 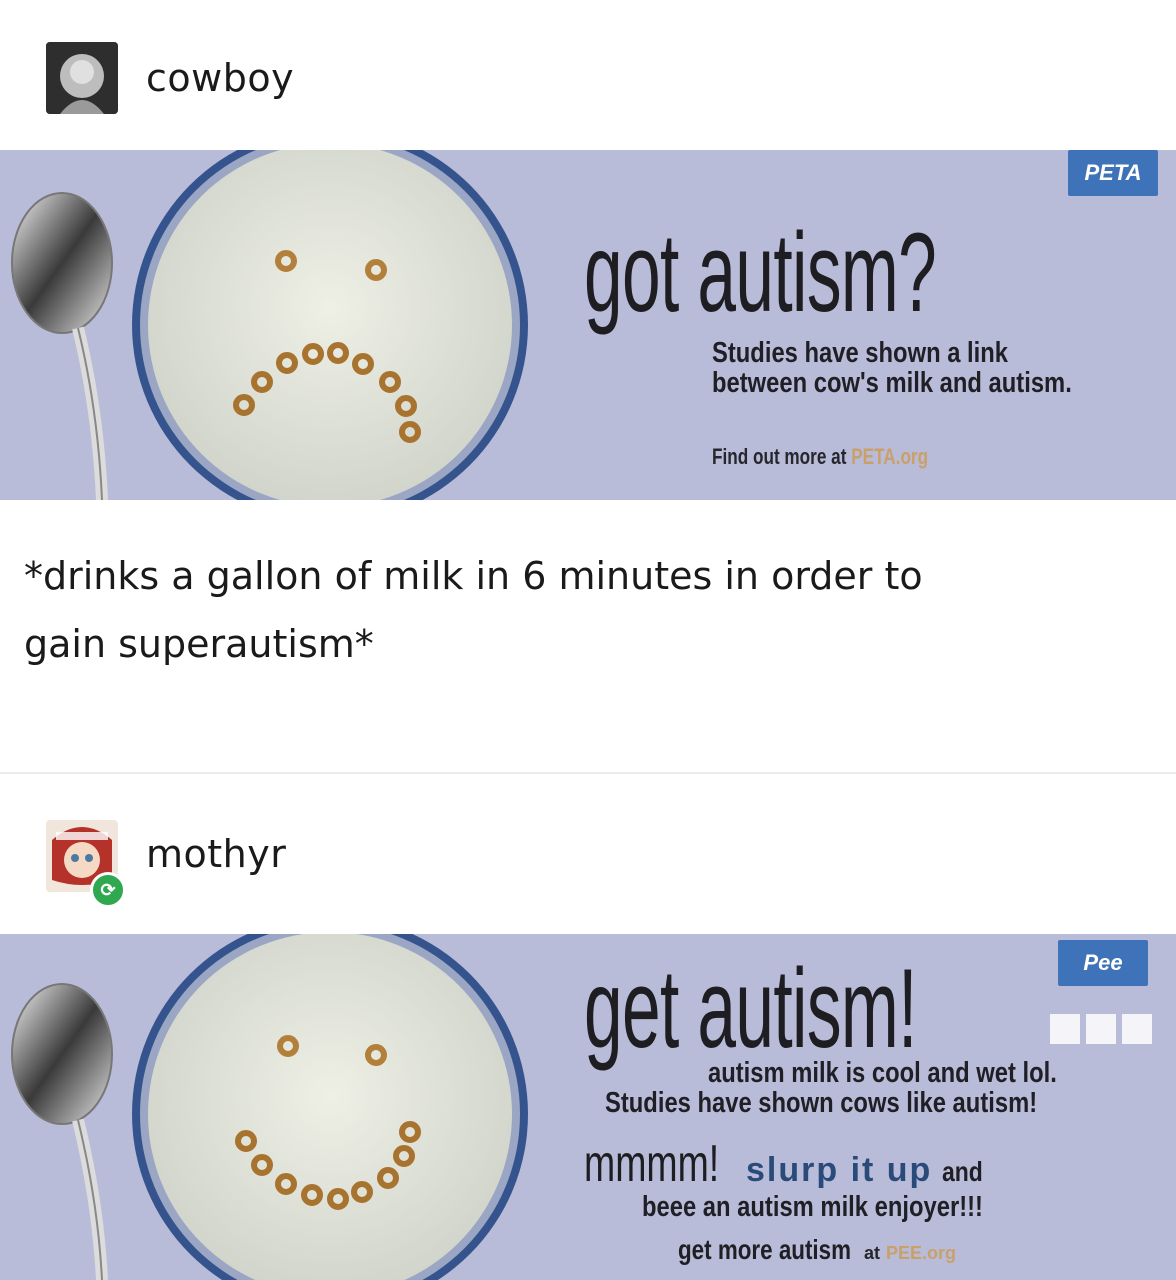 I want to click on ad-headline: got autism?, so click(x=760, y=272).